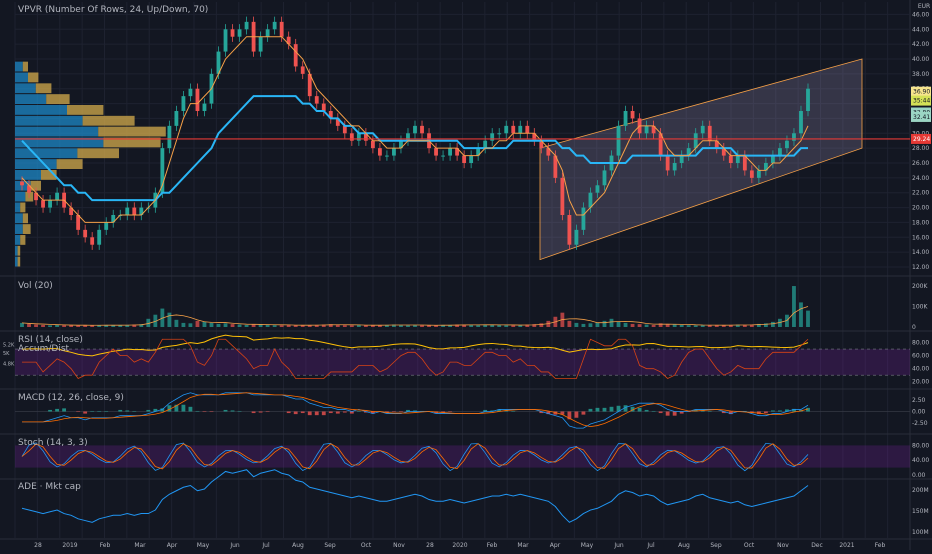 This screenshot has width=932, height=554. I want to click on macd-tick-label: -2.50, so click(920, 423).